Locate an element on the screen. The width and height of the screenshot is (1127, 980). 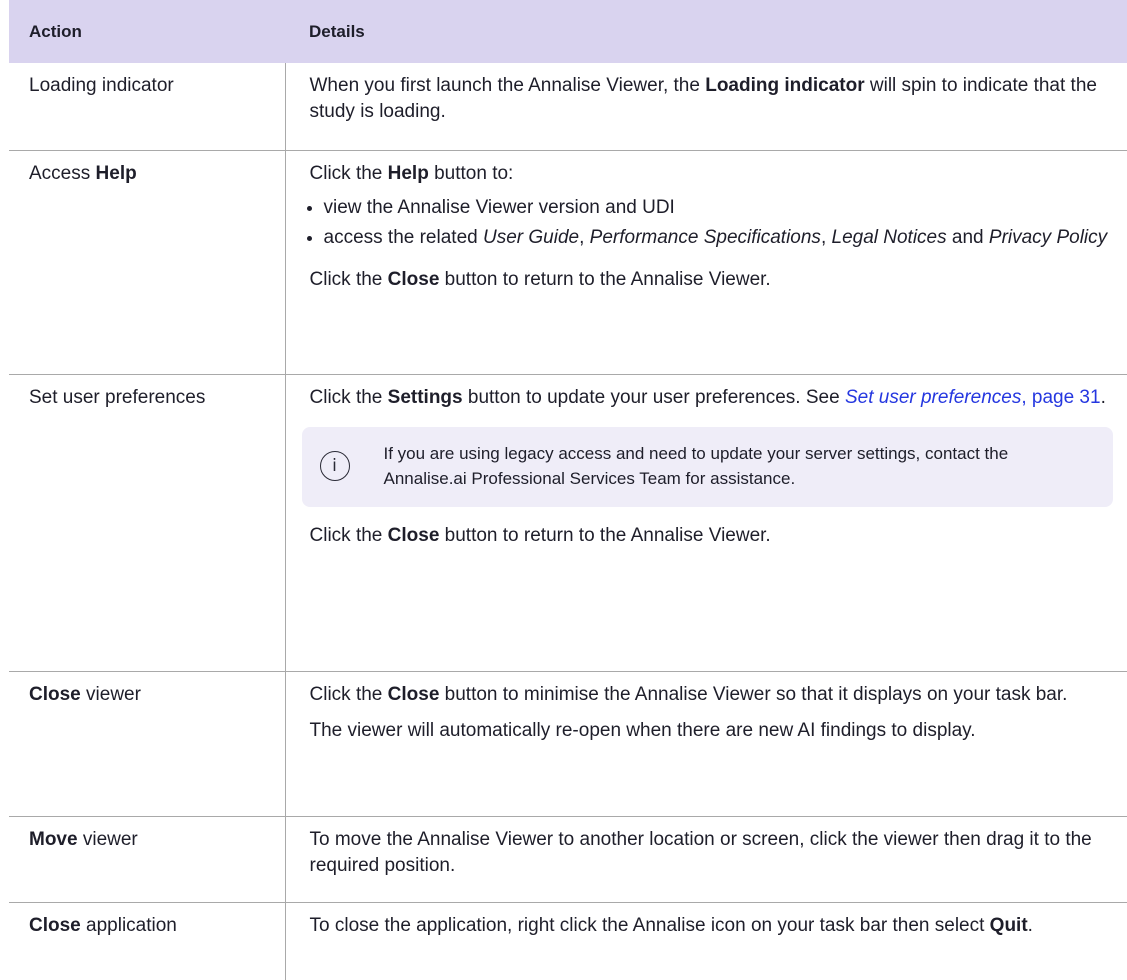
action-label-bold: Help is located at coordinates (116, 173).